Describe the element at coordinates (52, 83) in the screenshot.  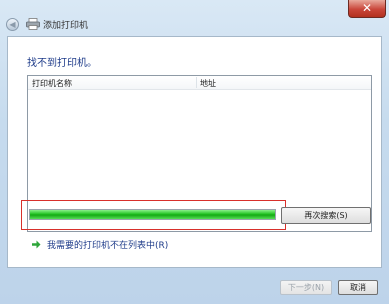
I see `column-header-printer-name: 打印机名称` at that location.